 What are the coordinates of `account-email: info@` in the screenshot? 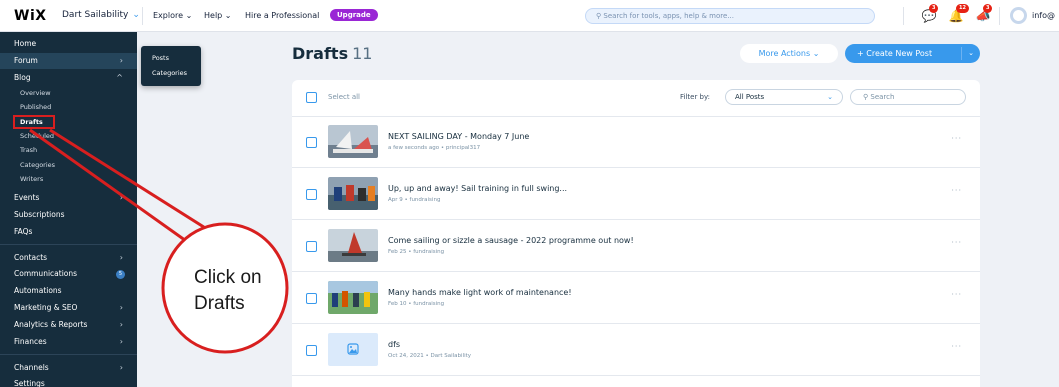 It's located at (1043, 15).